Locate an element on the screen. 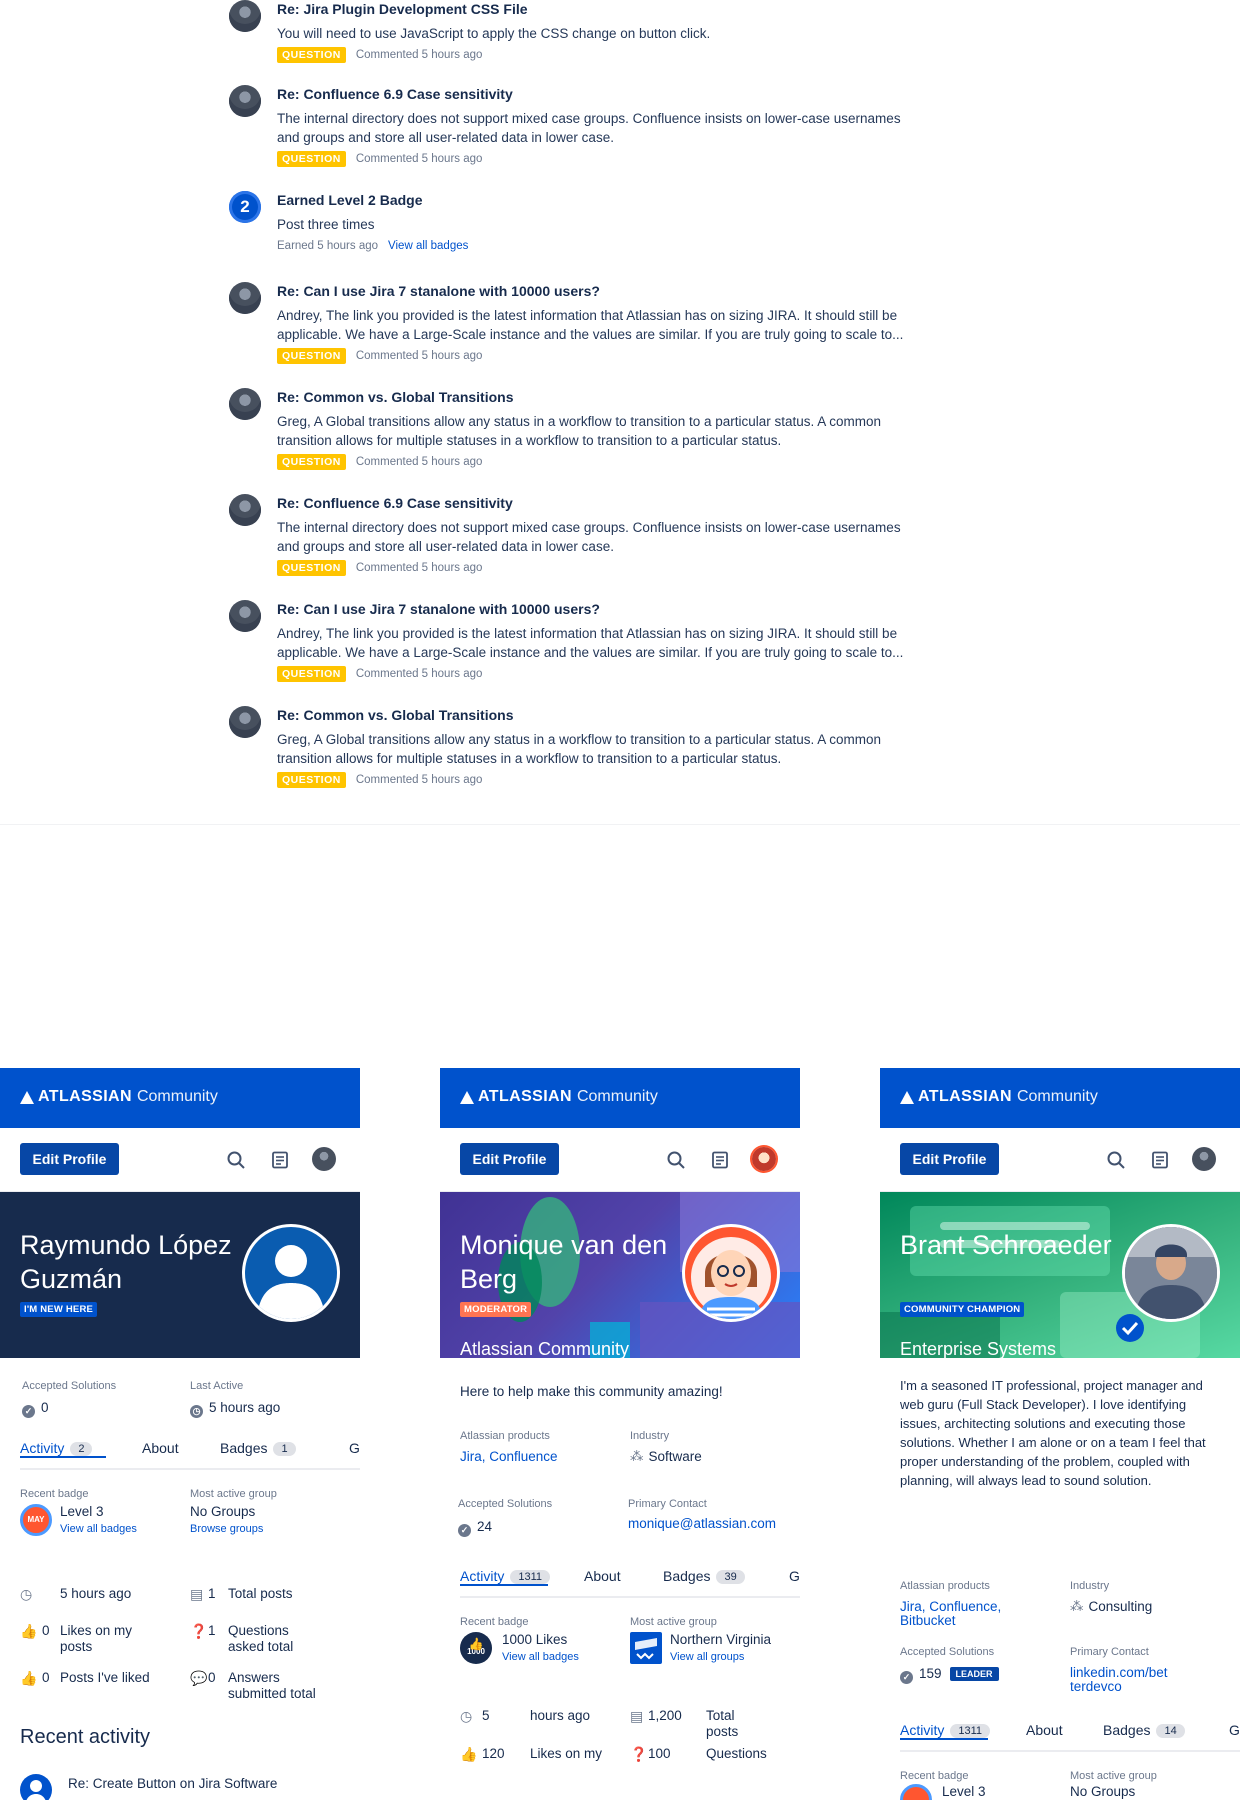 This screenshot has height=1800, width=1240. thumbs-up-icon: 👍 is located at coordinates (476, 1644).